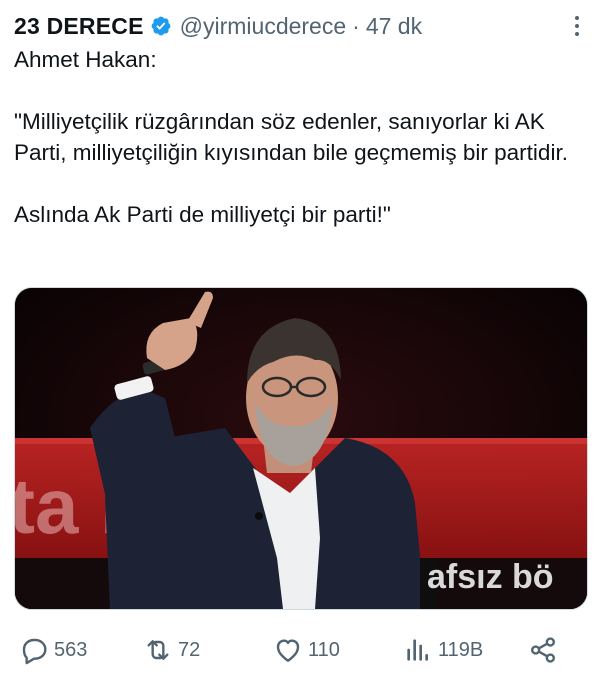 Image resolution: width=609 pixels, height=696 pixels. Describe the element at coordinates (577, 26) in the screenshot. I see `more-options-icon` at that location.